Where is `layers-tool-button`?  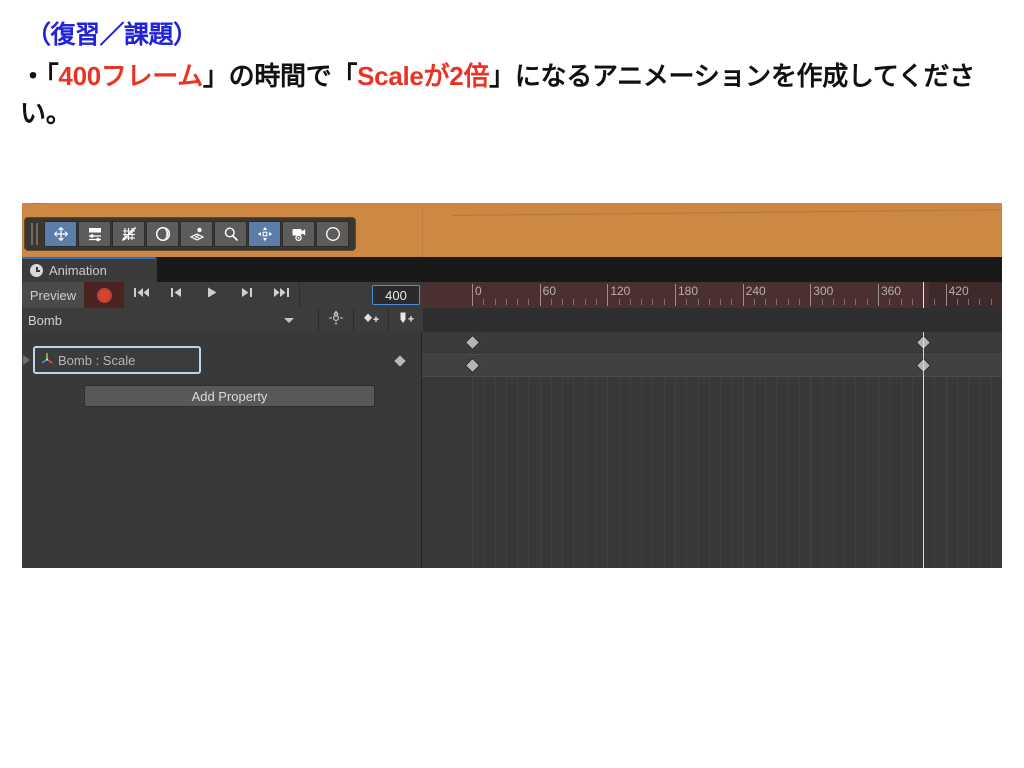 layers-tool-button is located at coordinates (196, 234).